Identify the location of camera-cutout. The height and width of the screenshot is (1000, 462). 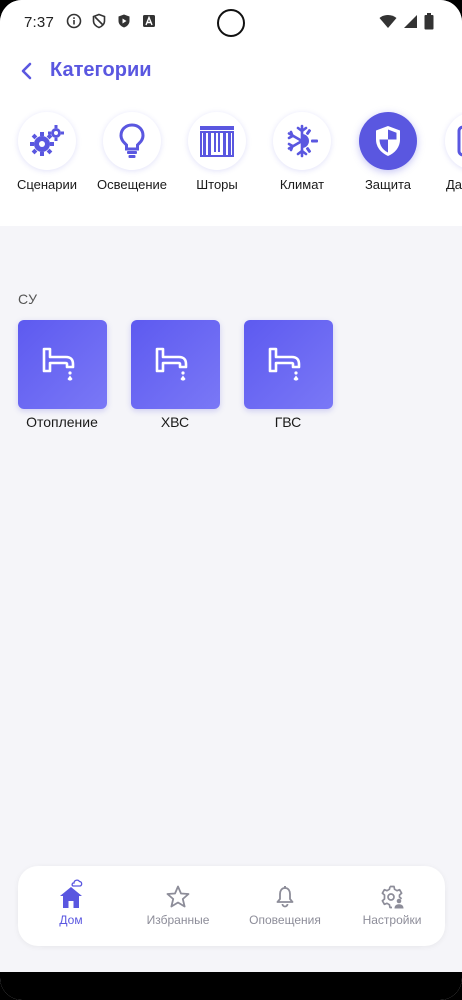
(231, 23).